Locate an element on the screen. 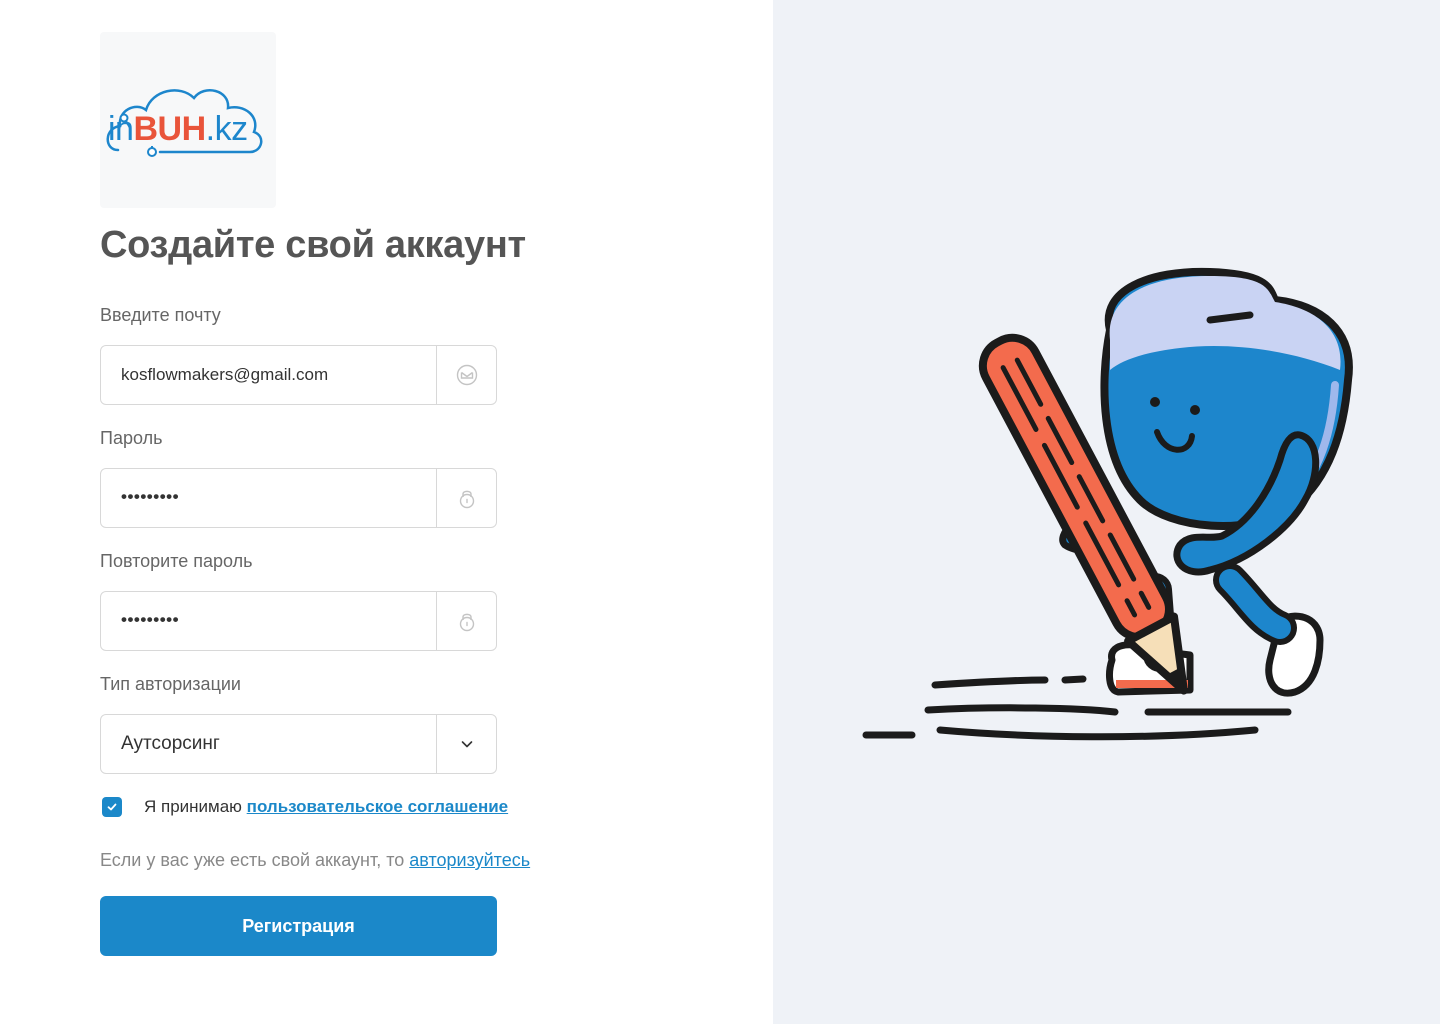 The width and height of the screenshot is (1440, 1024). check-icon is located at coordinates (112, 807).